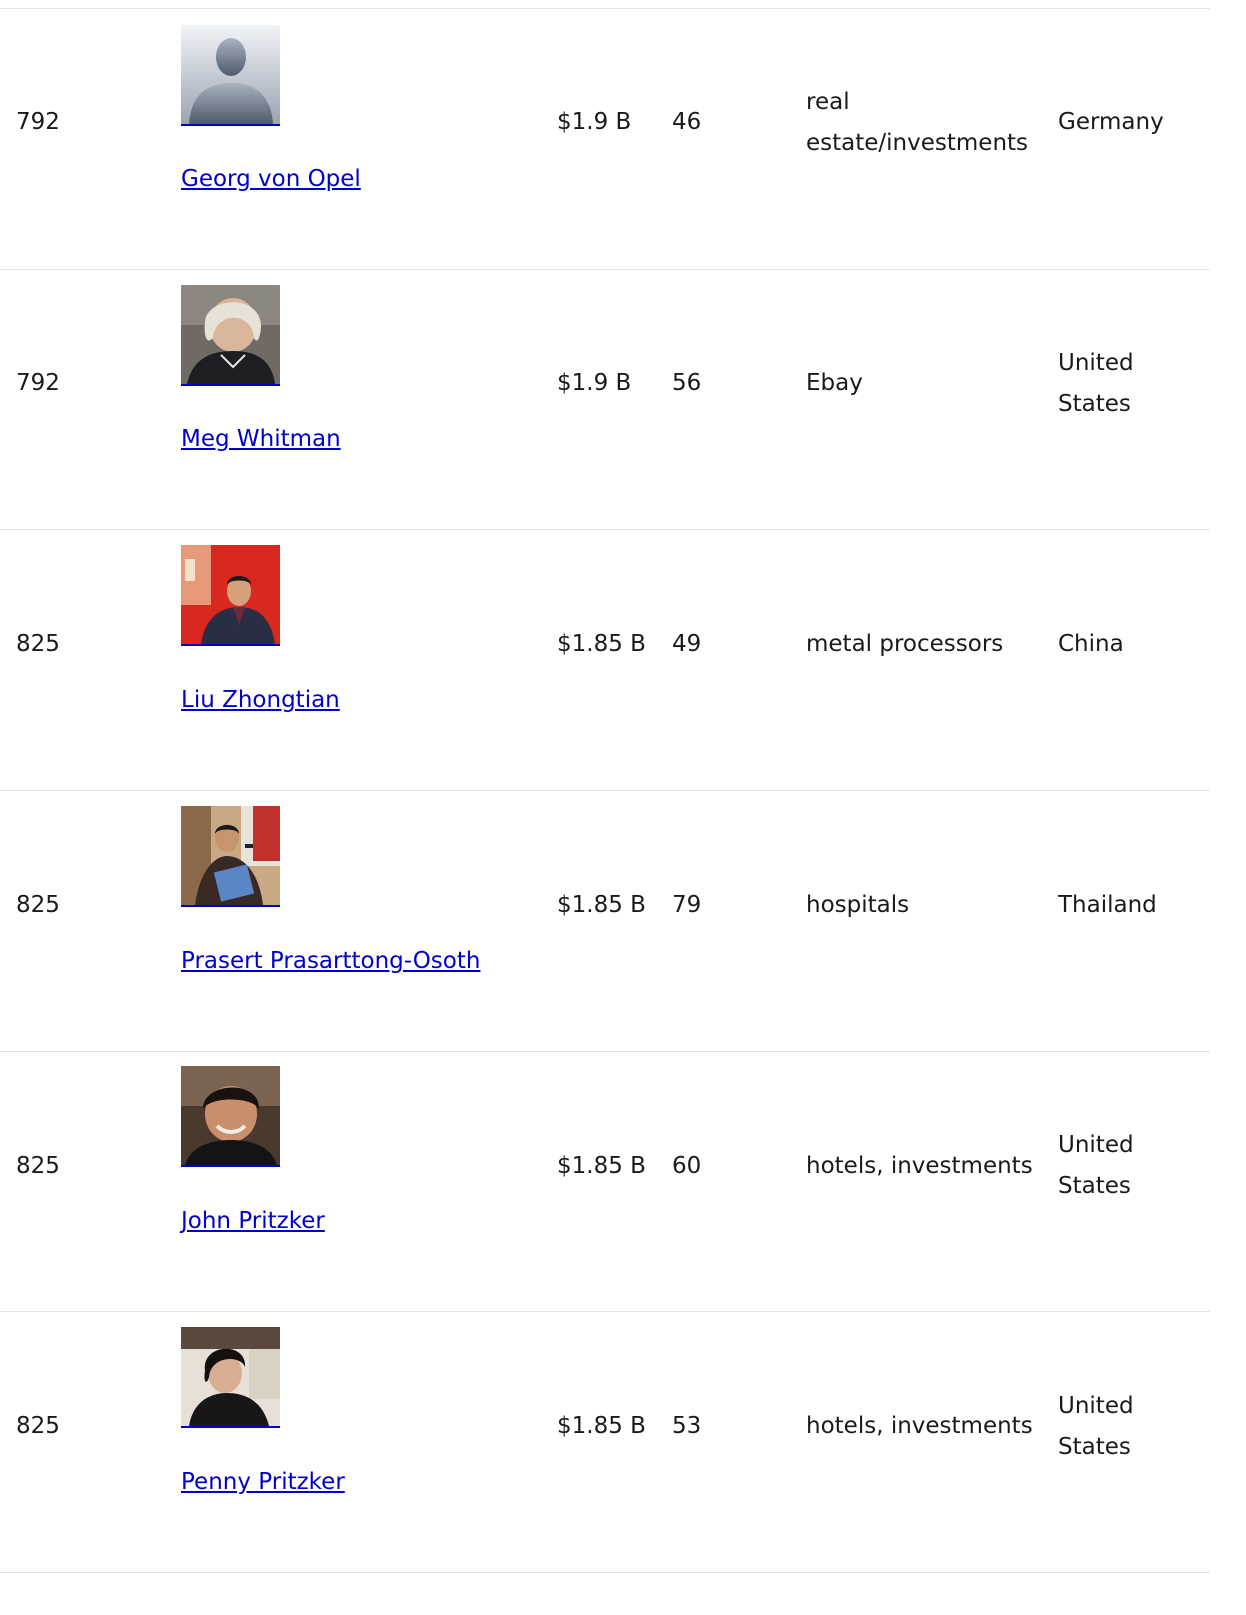  What do you see at coordinates (687, 1166) in the screenshot?
I see `age-cell: 60` at bounding box center [687, 1166].